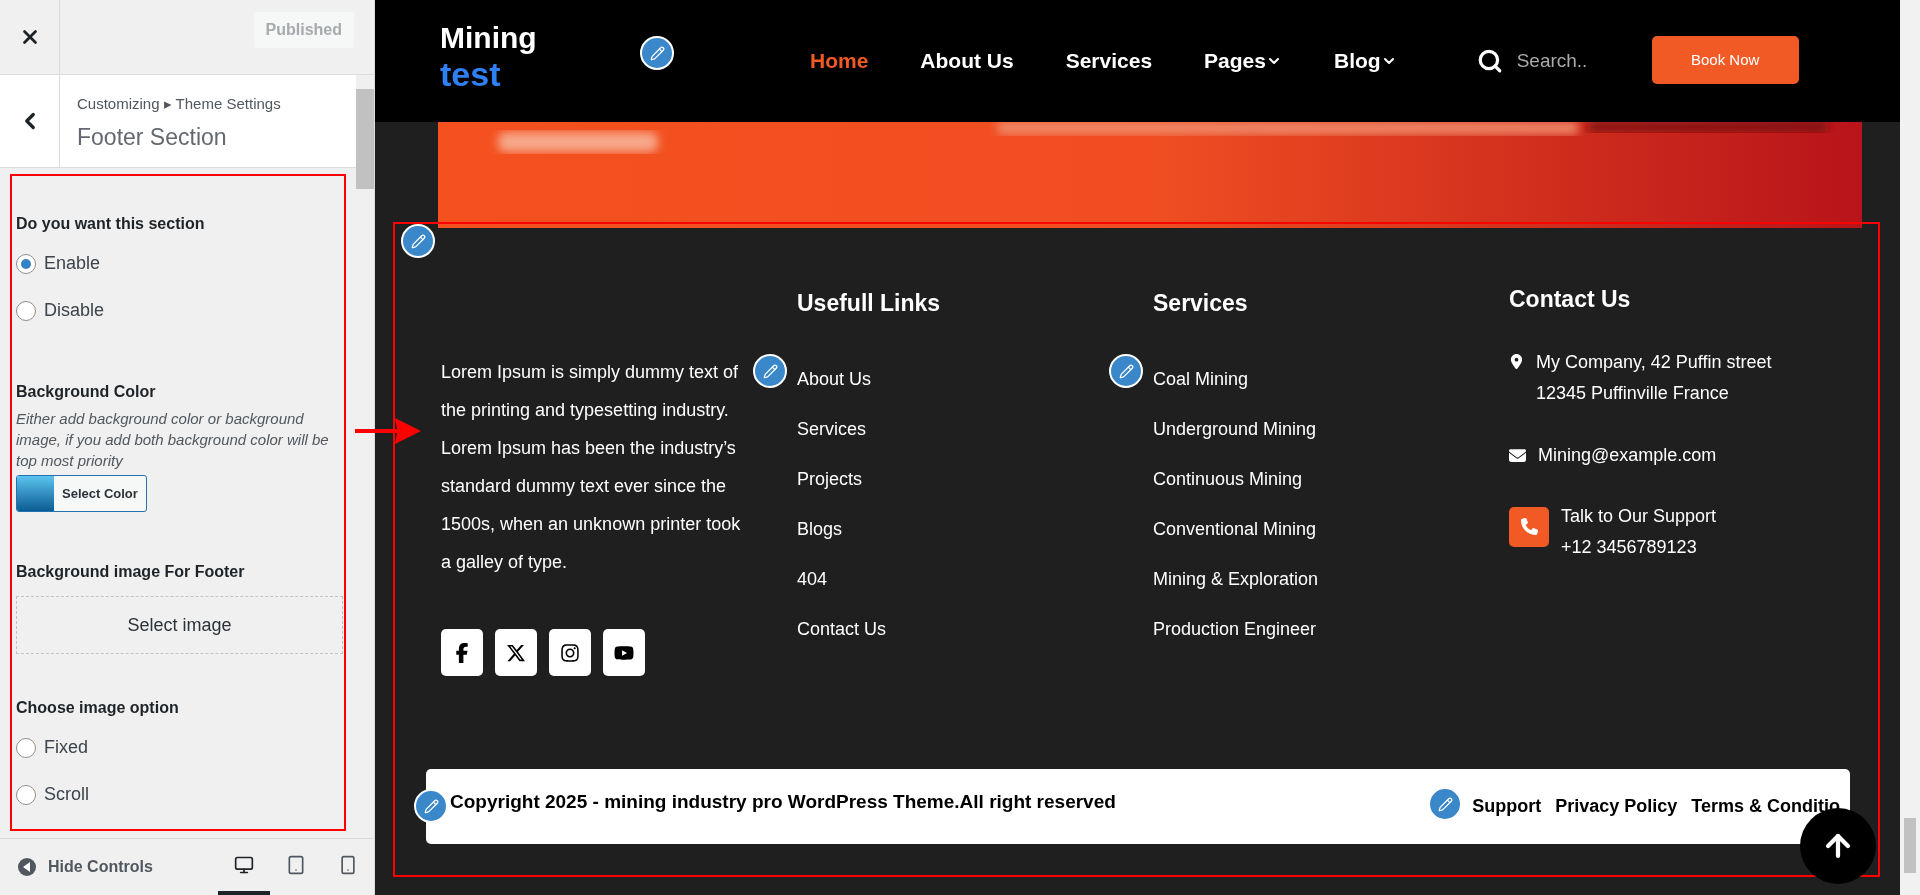 The height and width of the screenshot is (895, 1920). I want to click on contact-text: My Company, 42 Puffin street, so click(1654, 362).